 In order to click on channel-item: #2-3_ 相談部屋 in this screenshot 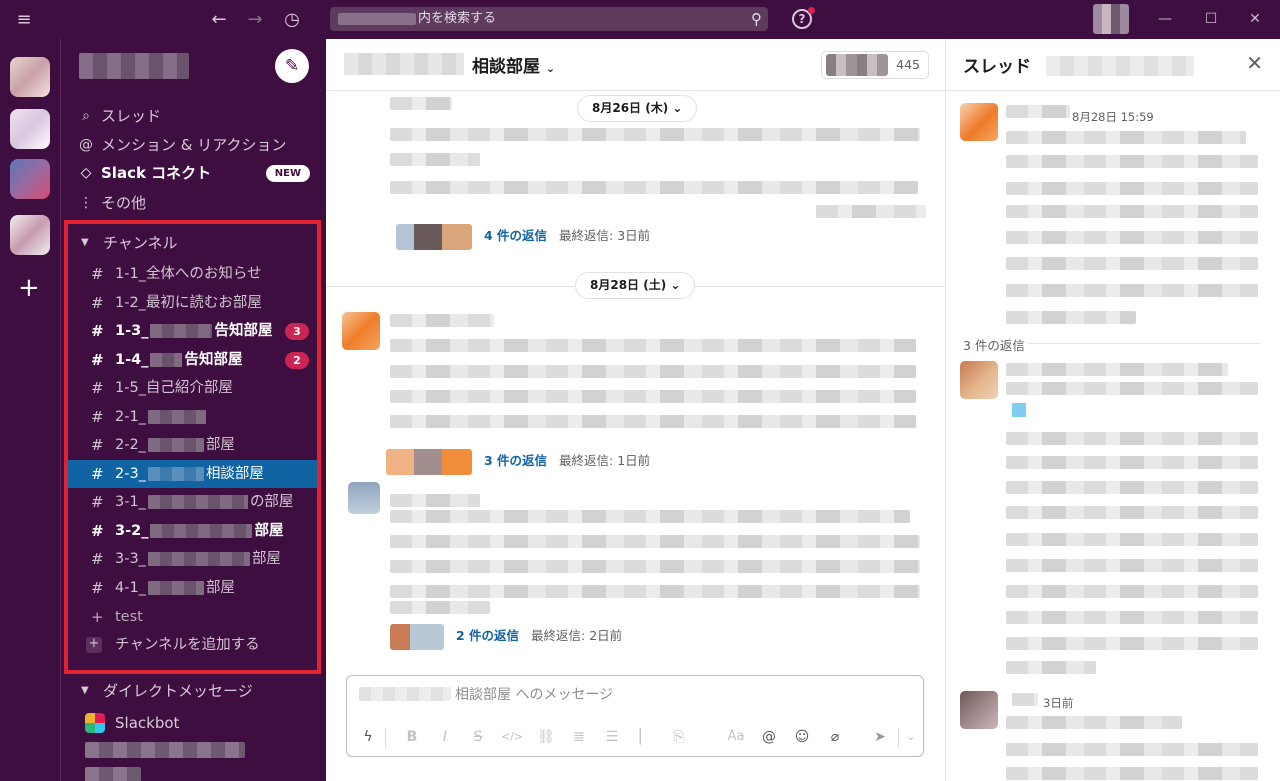, I will do `click(192, 473)`.